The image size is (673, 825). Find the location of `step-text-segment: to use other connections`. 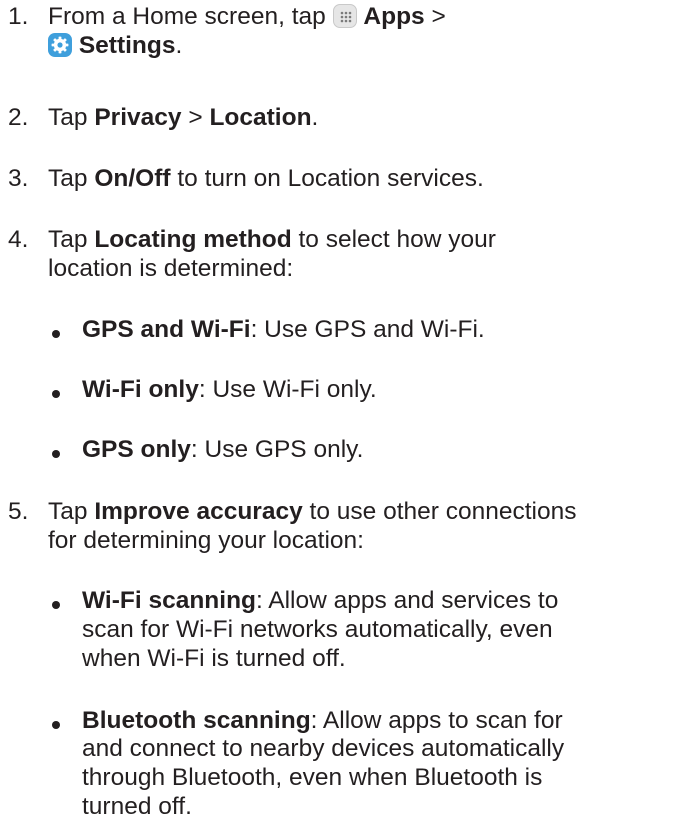

step-text-segment: to use other connections is located at coordinates (443, 511).